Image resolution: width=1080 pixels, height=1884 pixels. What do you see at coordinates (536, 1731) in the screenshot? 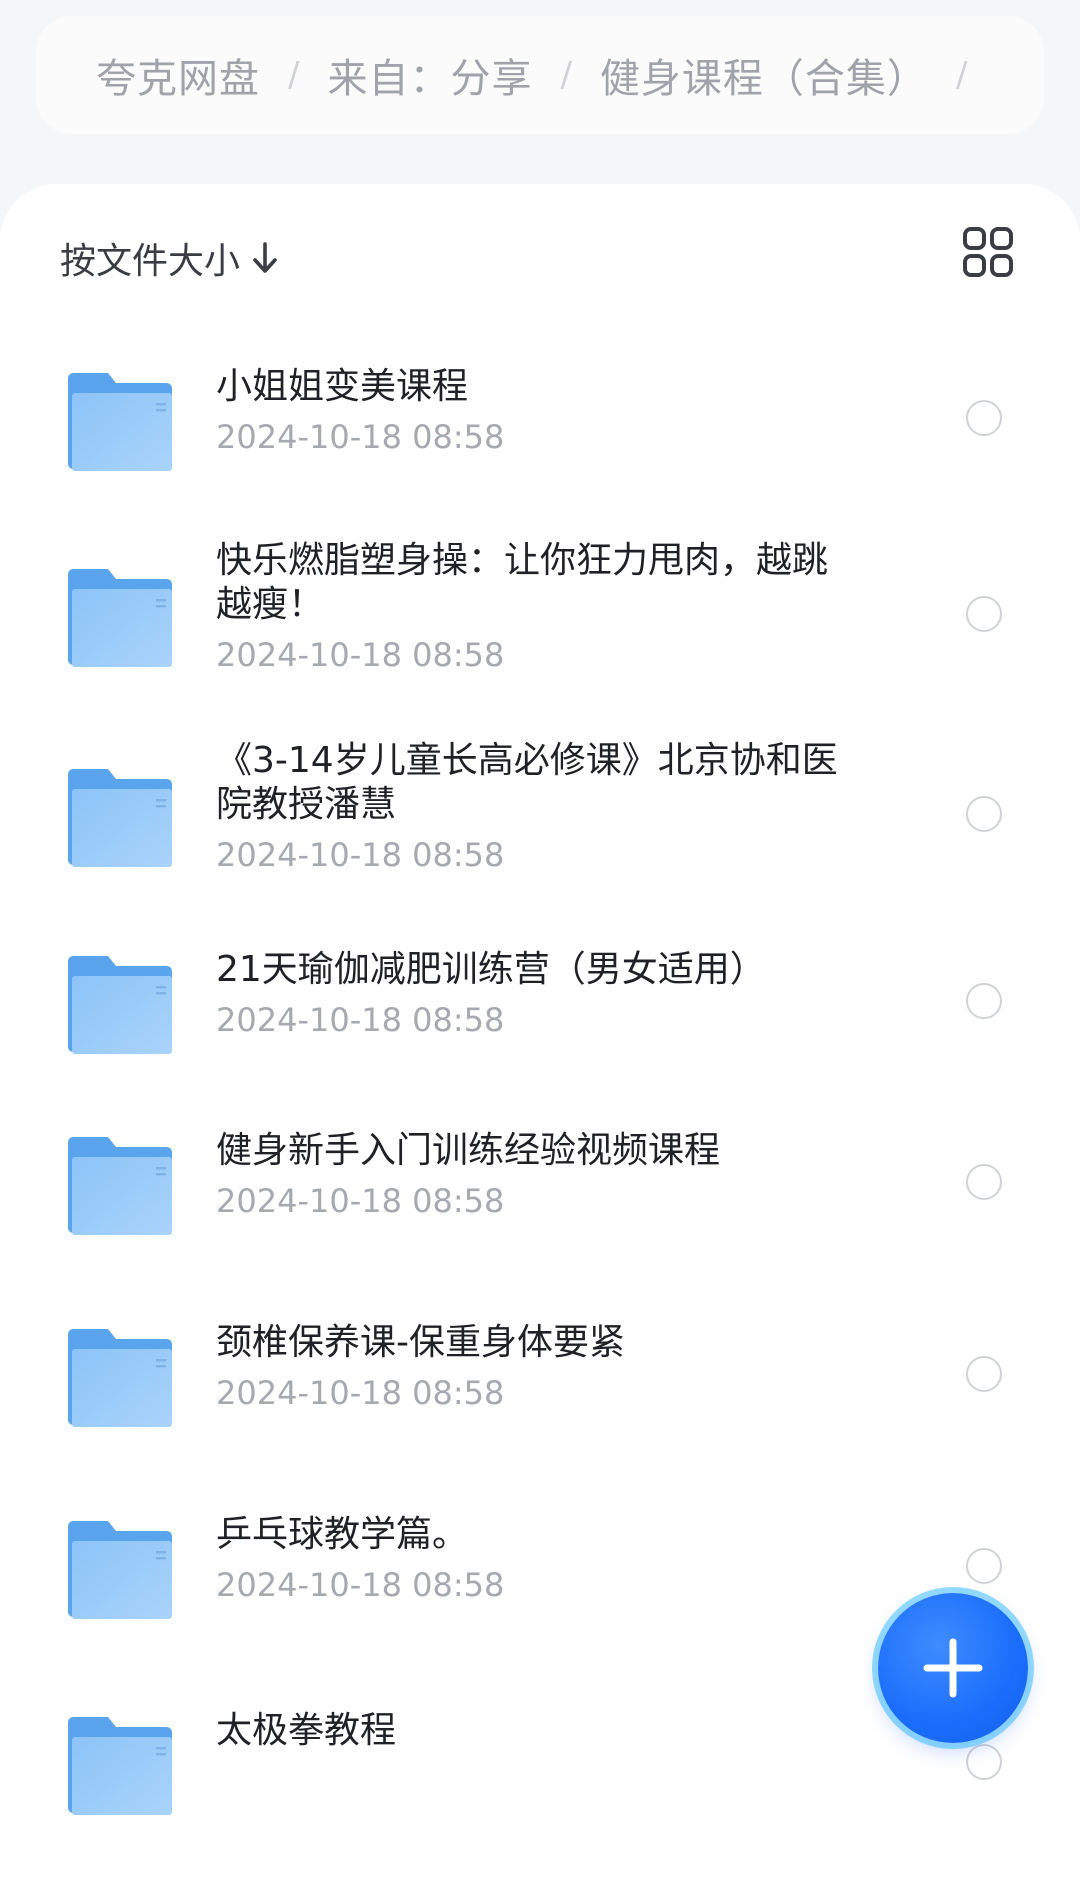
I see `list-item-text: 太极拳教程` at bounding box center [536, 1731].